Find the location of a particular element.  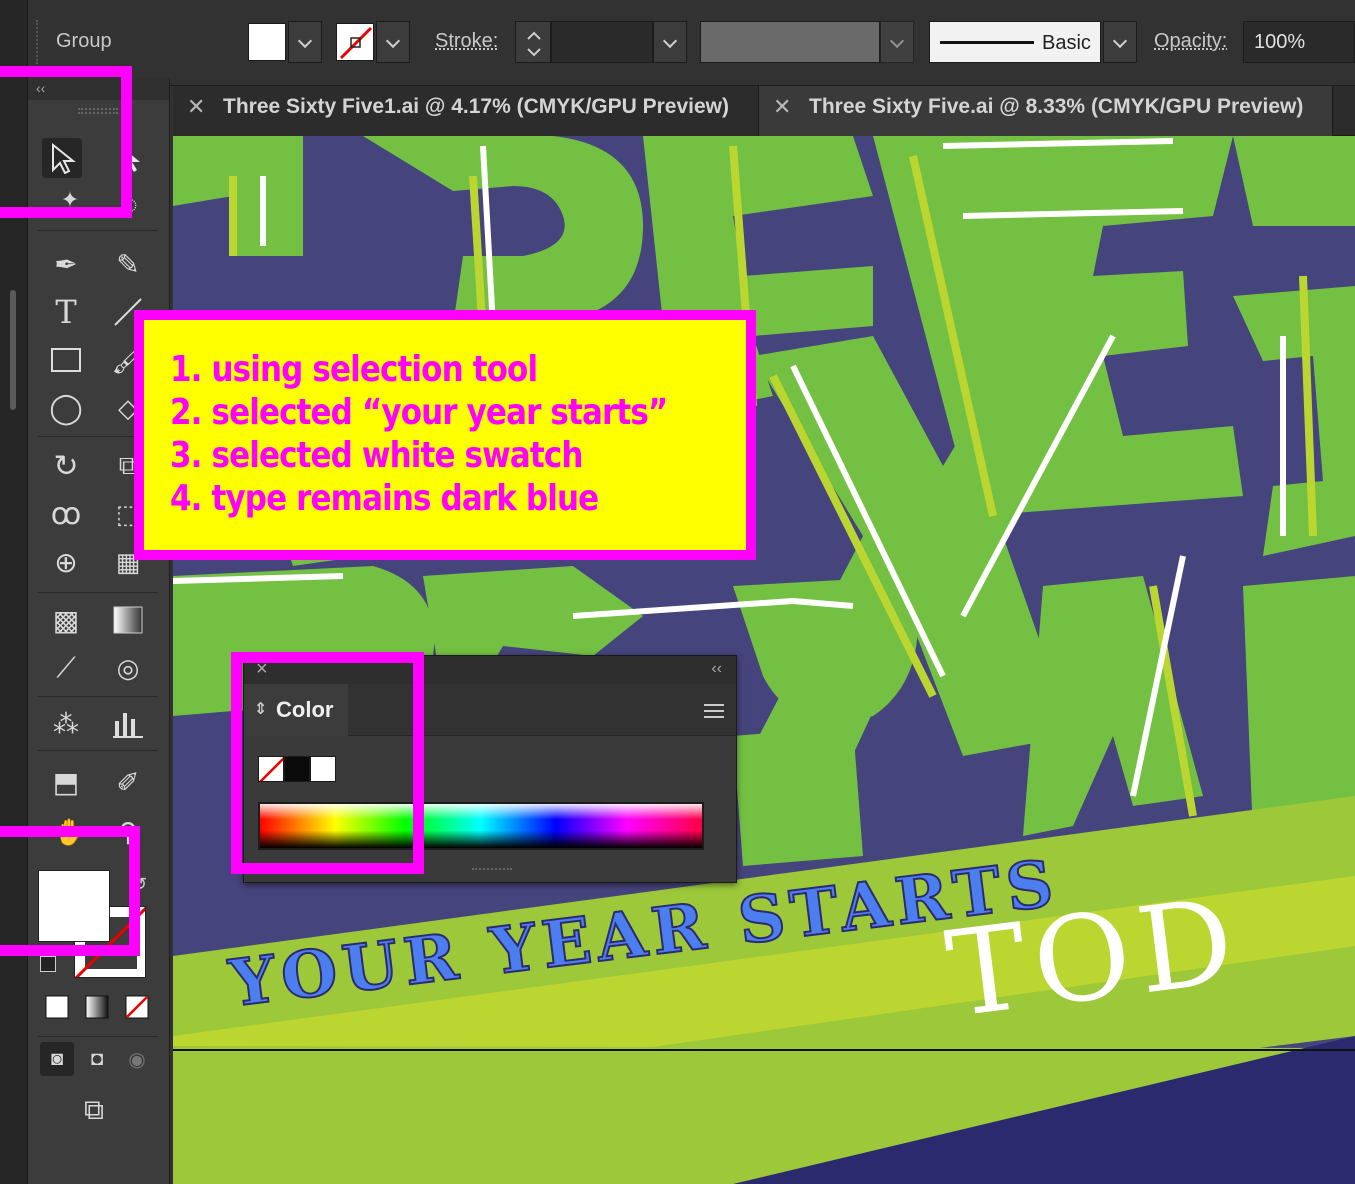

note-line-1: 1. using selection tool is located at coordinates (354, 369).